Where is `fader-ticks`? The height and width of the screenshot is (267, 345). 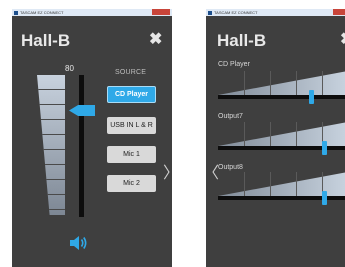
fader-ticks is located at coordinates (51, 145).